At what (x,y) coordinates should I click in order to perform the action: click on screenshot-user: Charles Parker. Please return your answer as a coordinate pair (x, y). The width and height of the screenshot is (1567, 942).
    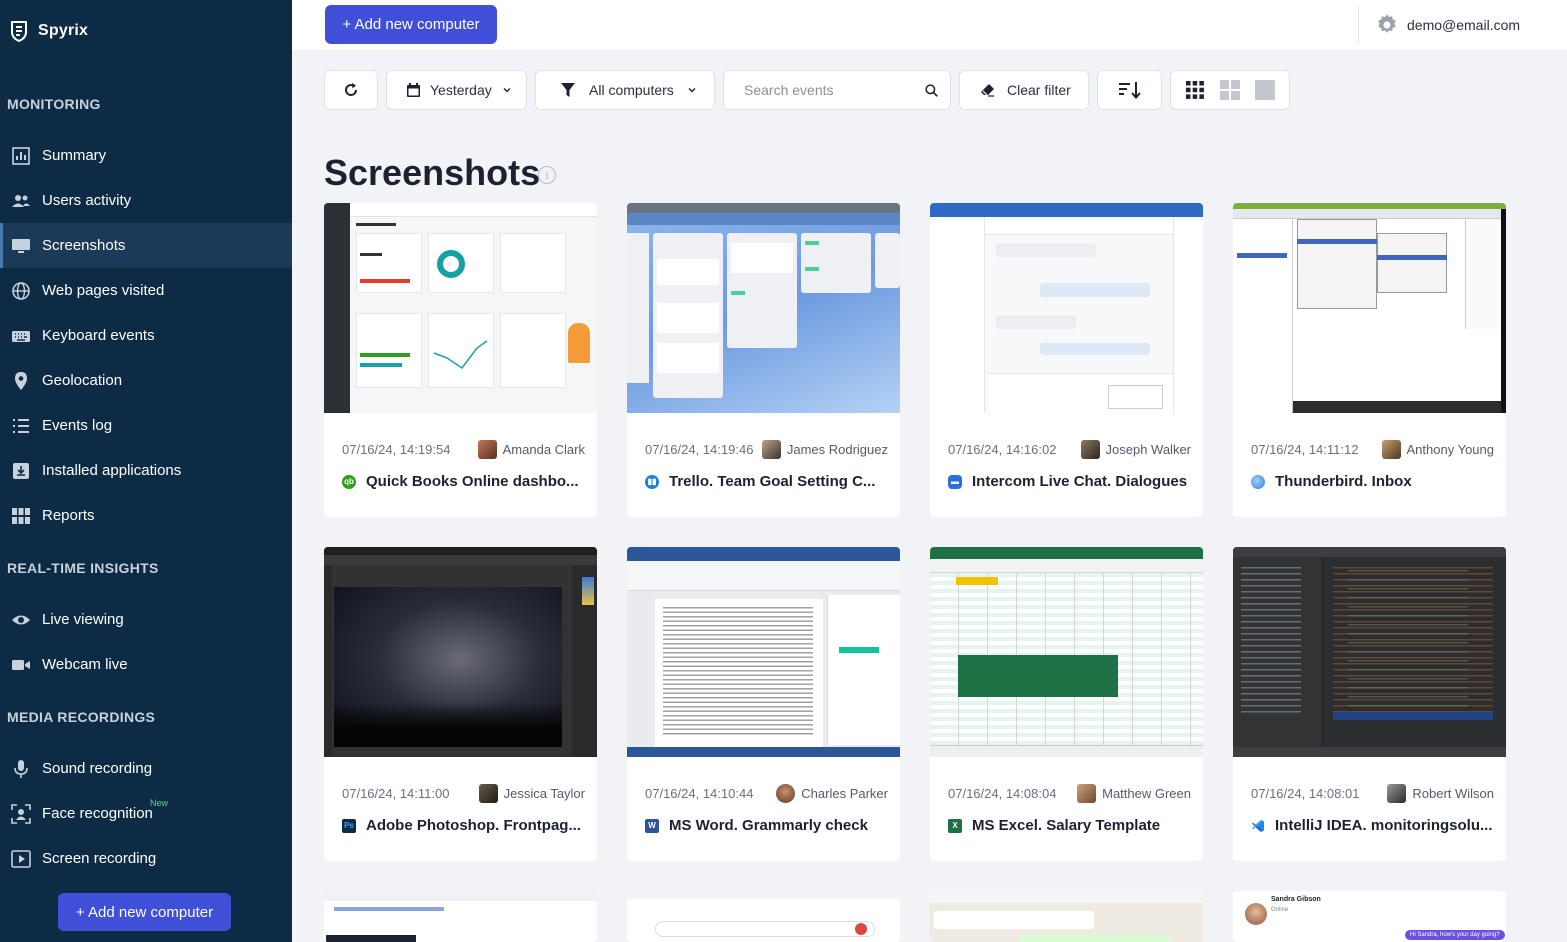
    Looking at the image, I should click on (832, 793).